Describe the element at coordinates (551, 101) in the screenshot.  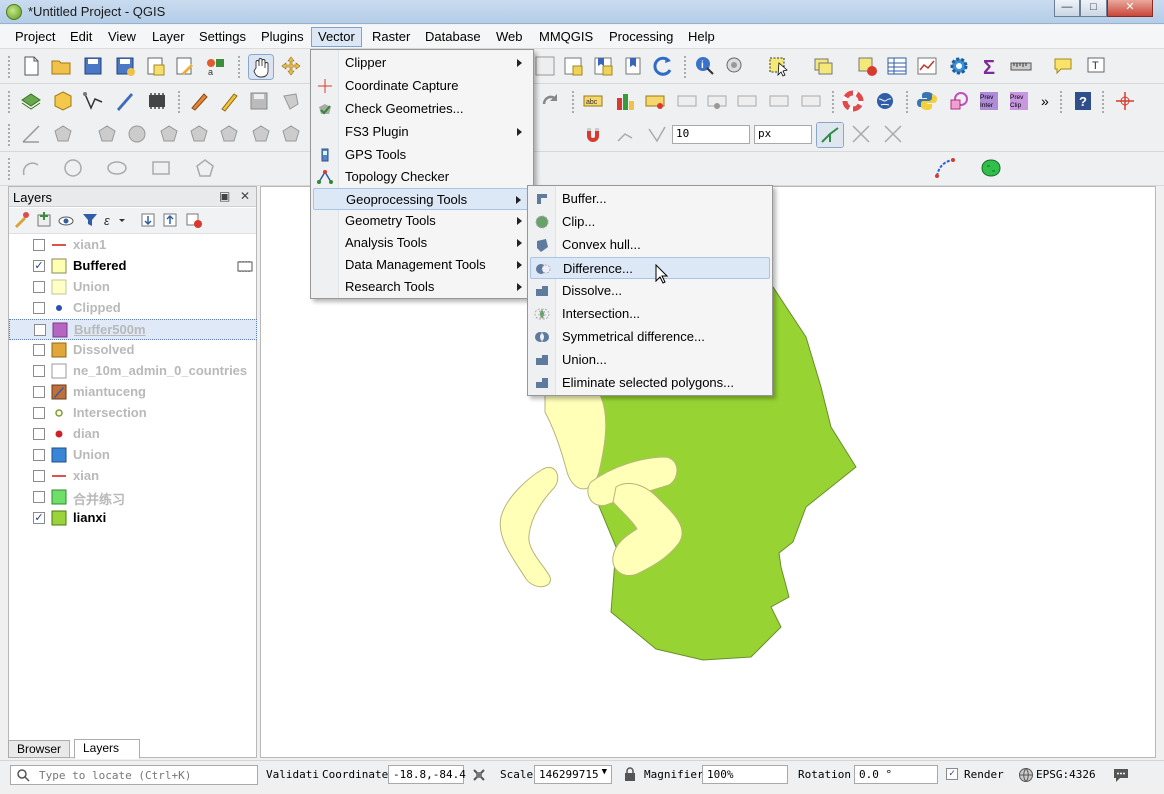
I see `redo-icon` at that location.